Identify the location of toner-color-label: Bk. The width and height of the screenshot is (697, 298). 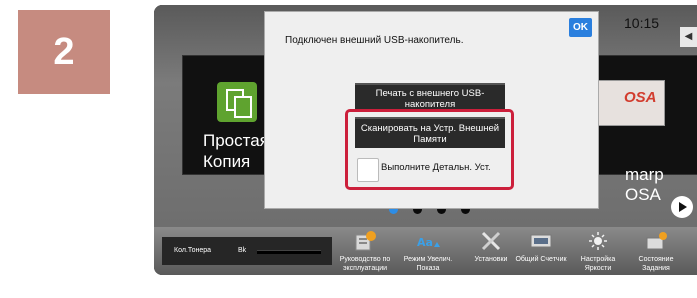
(242, 250).